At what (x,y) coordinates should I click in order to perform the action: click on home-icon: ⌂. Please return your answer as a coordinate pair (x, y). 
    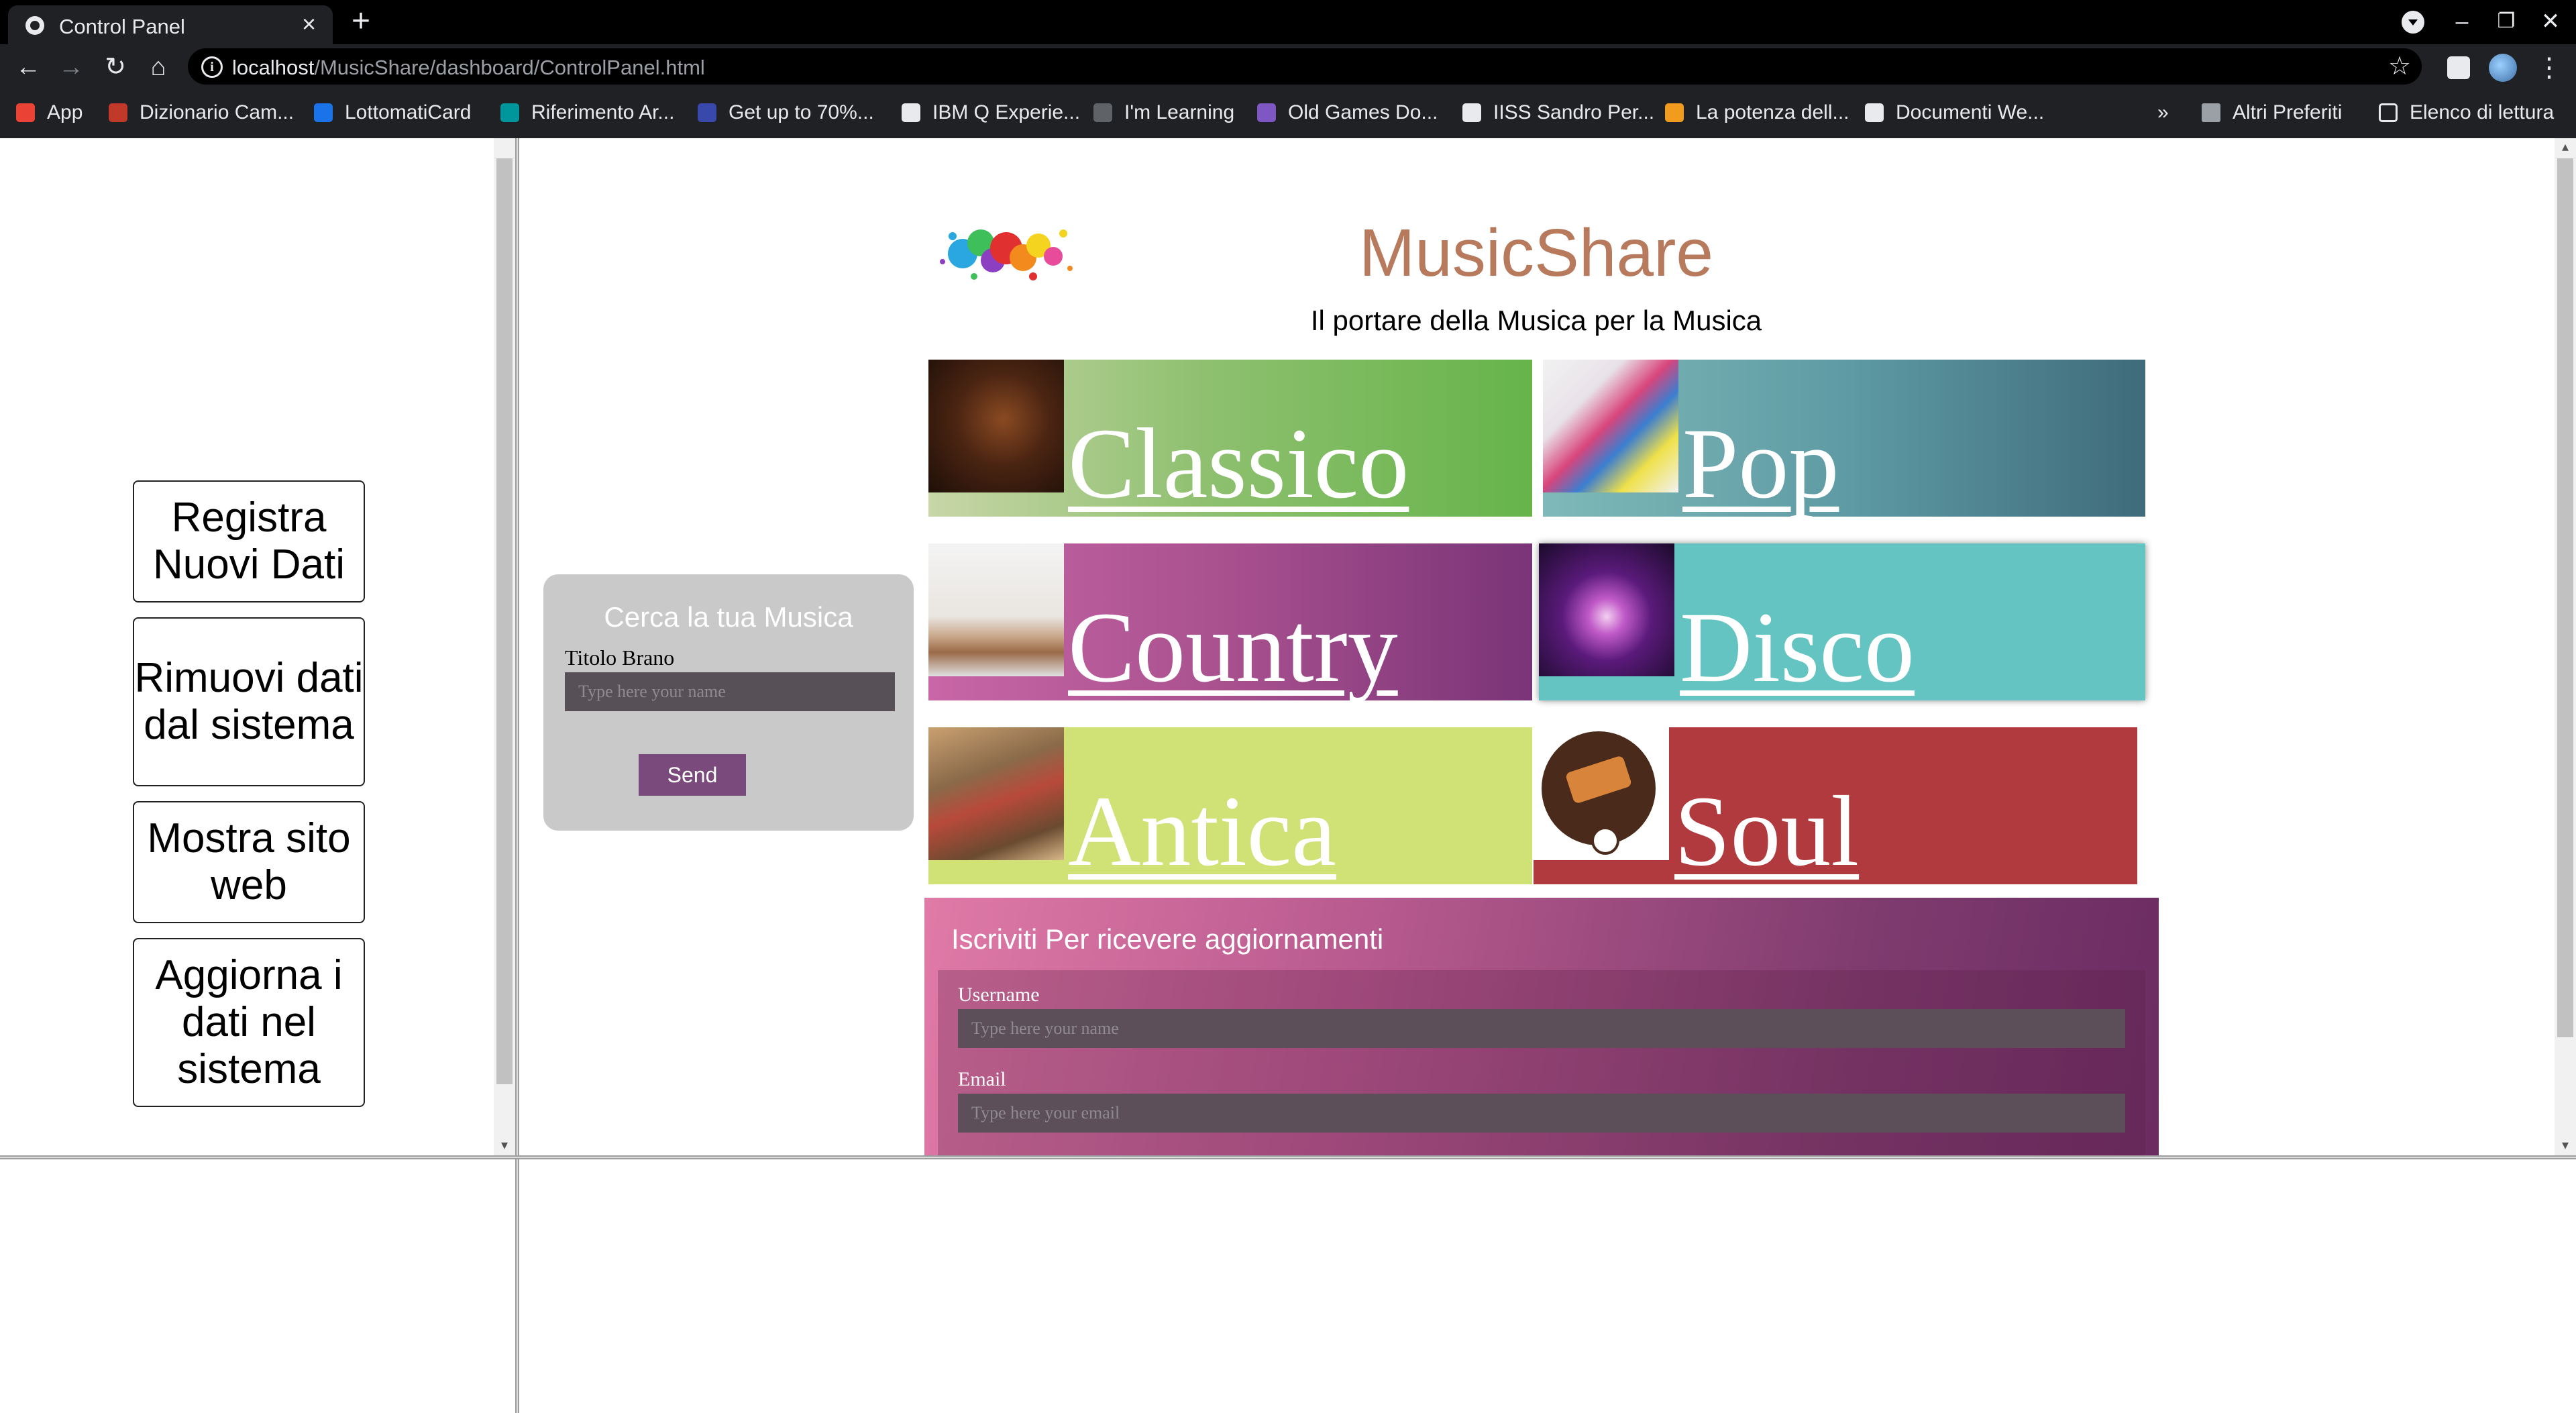
    Looking at the image, I should click on (158, 67).